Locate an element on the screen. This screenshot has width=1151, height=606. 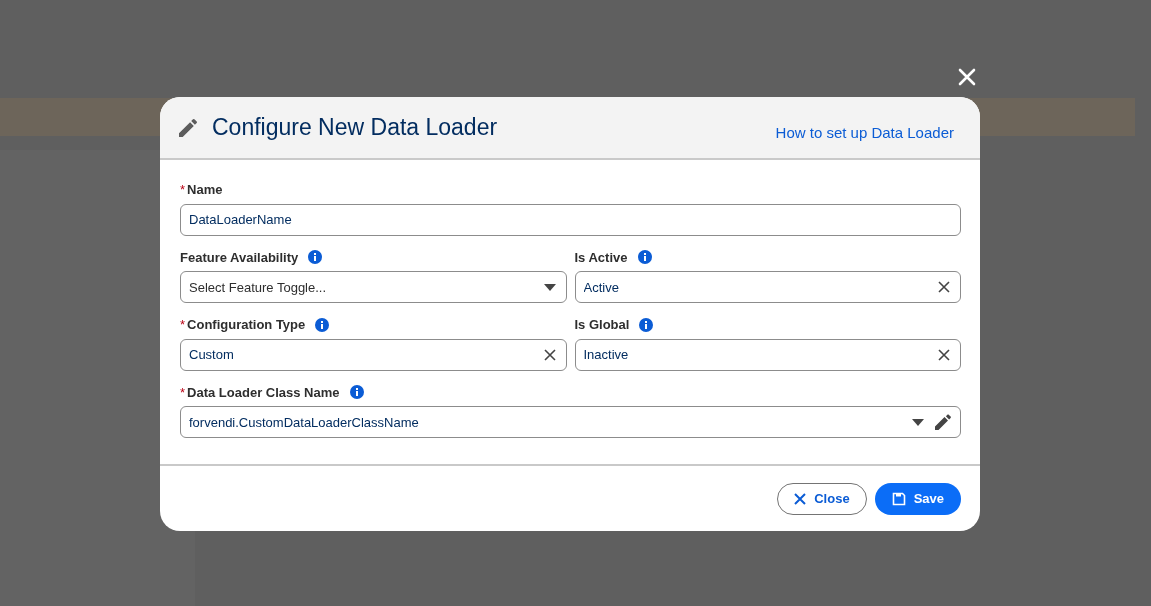
close-icon is located at coordinates (800, 499).